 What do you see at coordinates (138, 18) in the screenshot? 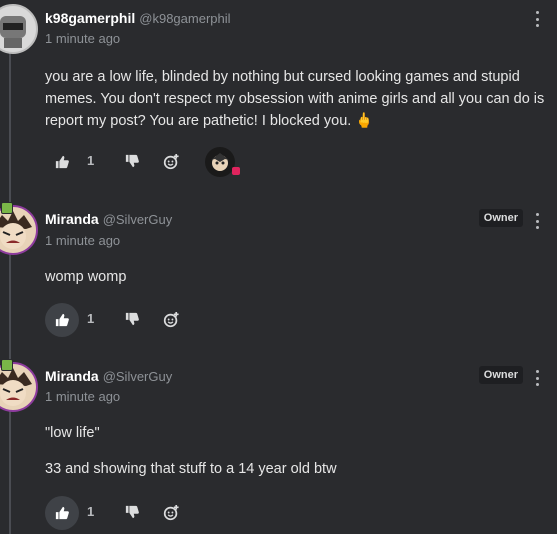
I see `author-name: k98gamerphil @k98gamerphil` at bounding box center [138, 18].